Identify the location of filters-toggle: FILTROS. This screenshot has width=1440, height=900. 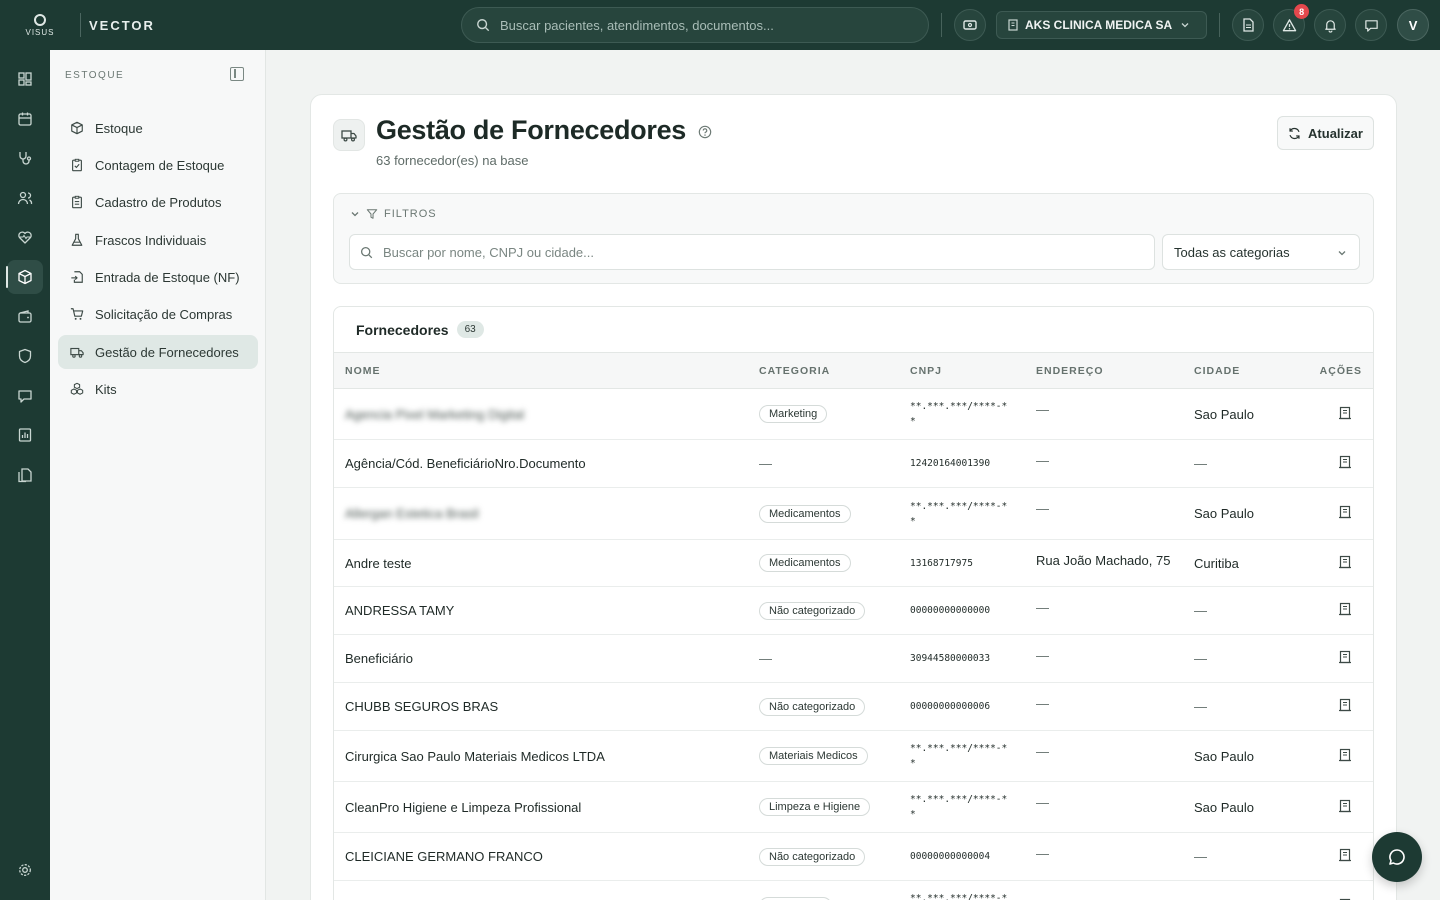
(393, 214).